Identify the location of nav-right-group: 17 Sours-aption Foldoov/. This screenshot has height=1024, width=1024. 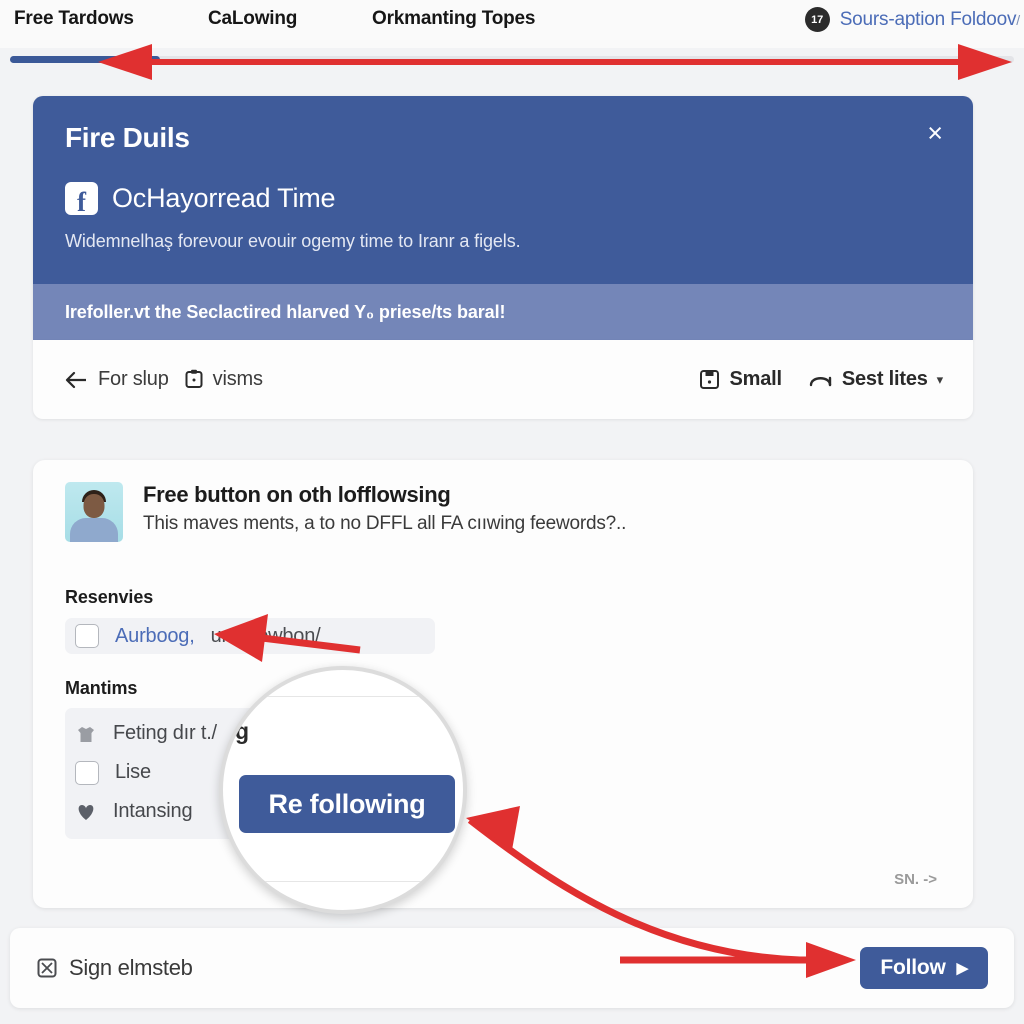
(912, 19).